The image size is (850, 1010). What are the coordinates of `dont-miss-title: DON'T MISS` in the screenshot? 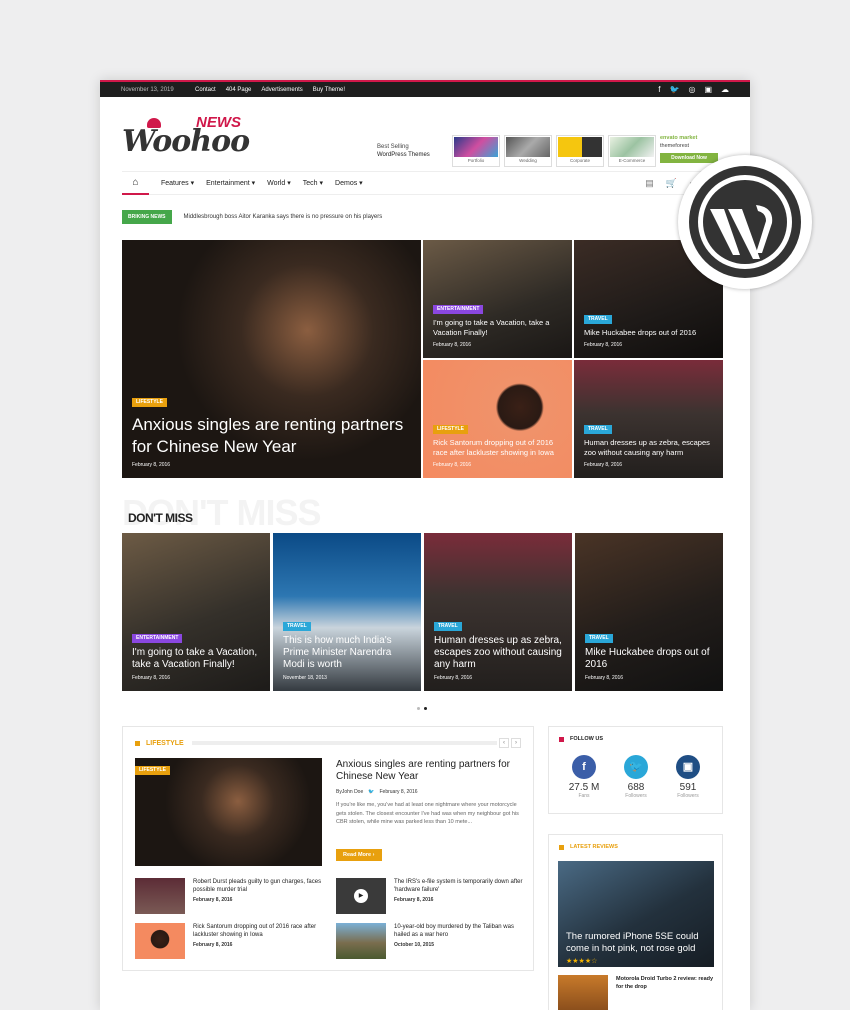 It's located at (160, 518).